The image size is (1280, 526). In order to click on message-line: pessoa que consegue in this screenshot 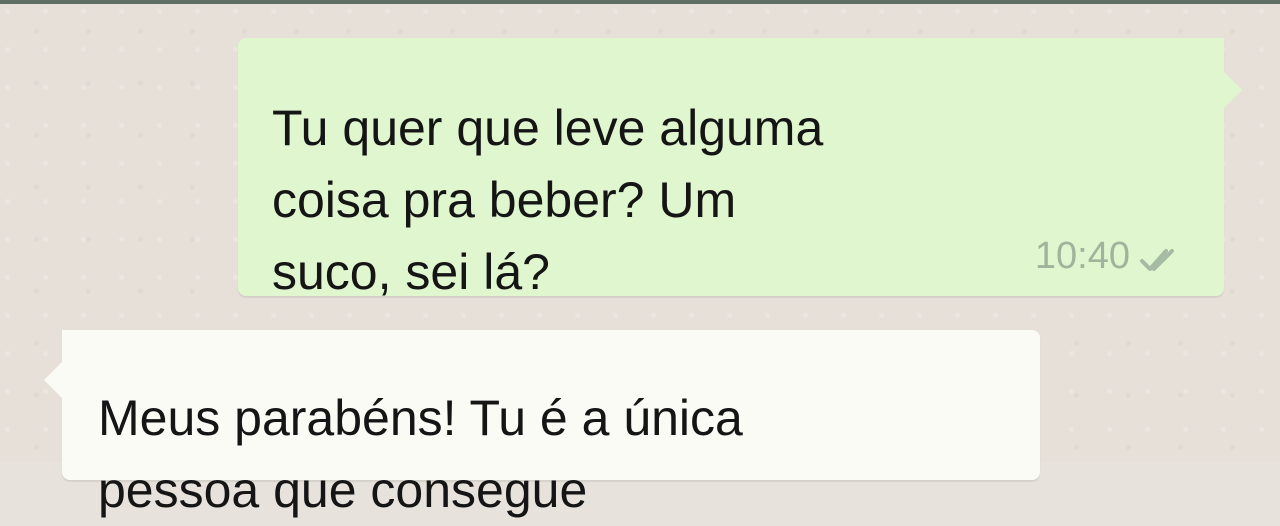, I will do `click(343, 490)`.